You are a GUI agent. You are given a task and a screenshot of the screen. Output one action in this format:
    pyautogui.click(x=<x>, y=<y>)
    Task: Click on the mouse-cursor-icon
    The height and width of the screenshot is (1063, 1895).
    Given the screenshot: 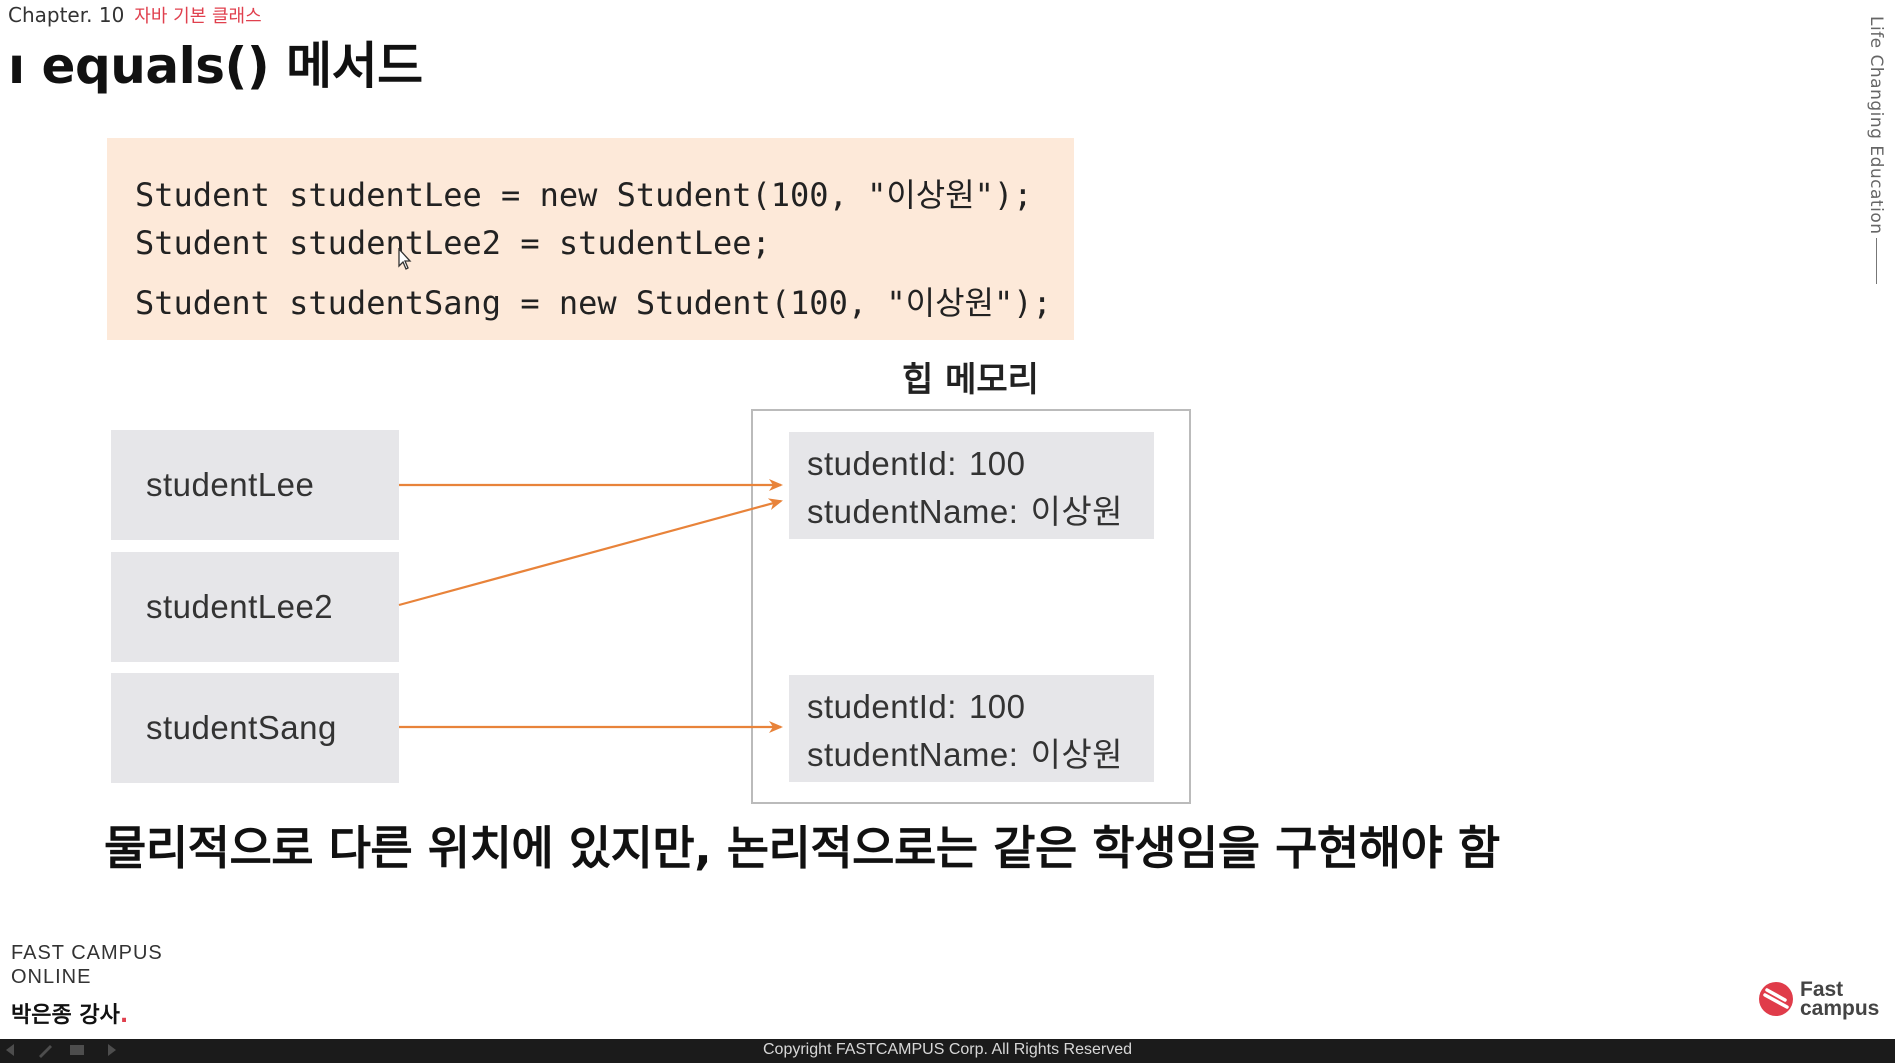 What is the action you would take?
    pyautogui.click(x=405, y=259)
    